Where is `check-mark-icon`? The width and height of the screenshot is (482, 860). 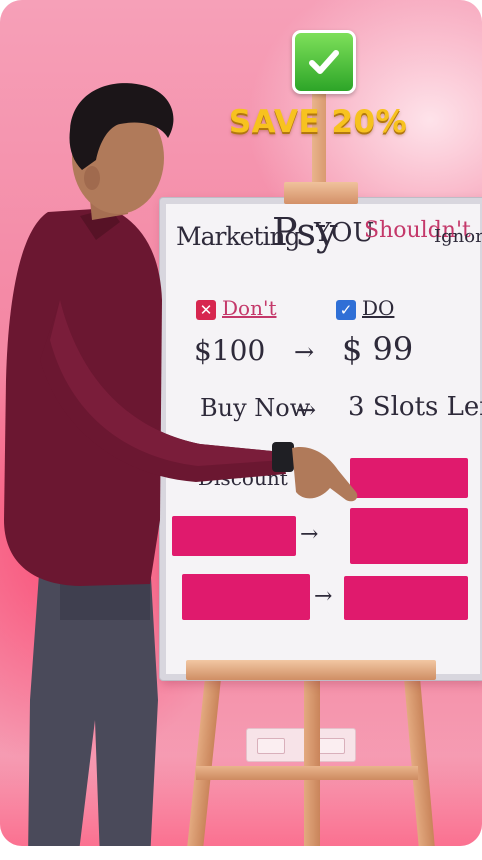 check-mark-icon is located at coordinates (324, 62).